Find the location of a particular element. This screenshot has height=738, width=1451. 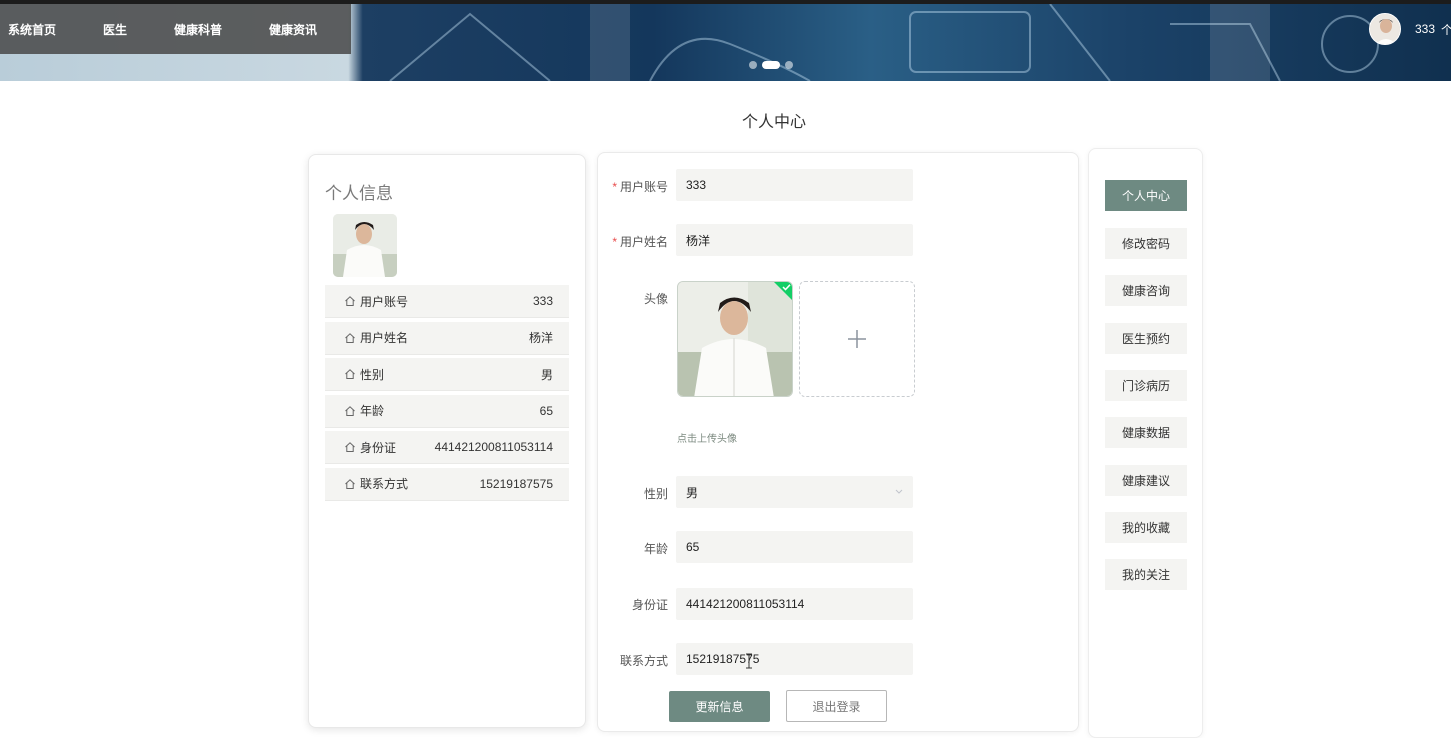

name-label: * 用户姓名 is located at coordinates (632, 241).